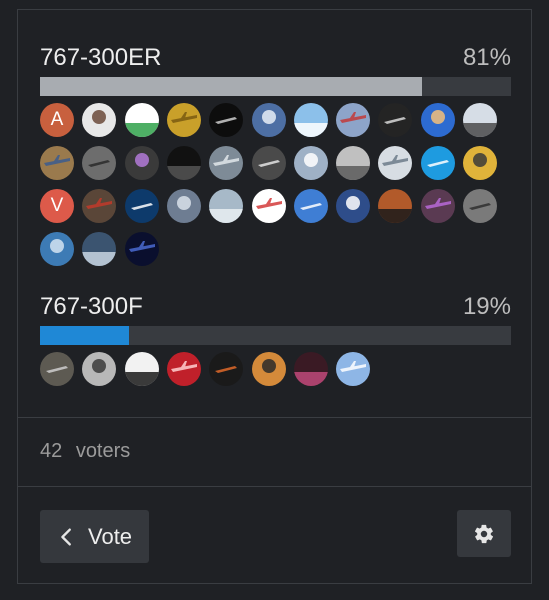 This screenshot has height=600, width=549. What do you see at coordinates (486, 57) in the screenshot?
I see `option-percent: 81%` at bounding box center [486, 57].